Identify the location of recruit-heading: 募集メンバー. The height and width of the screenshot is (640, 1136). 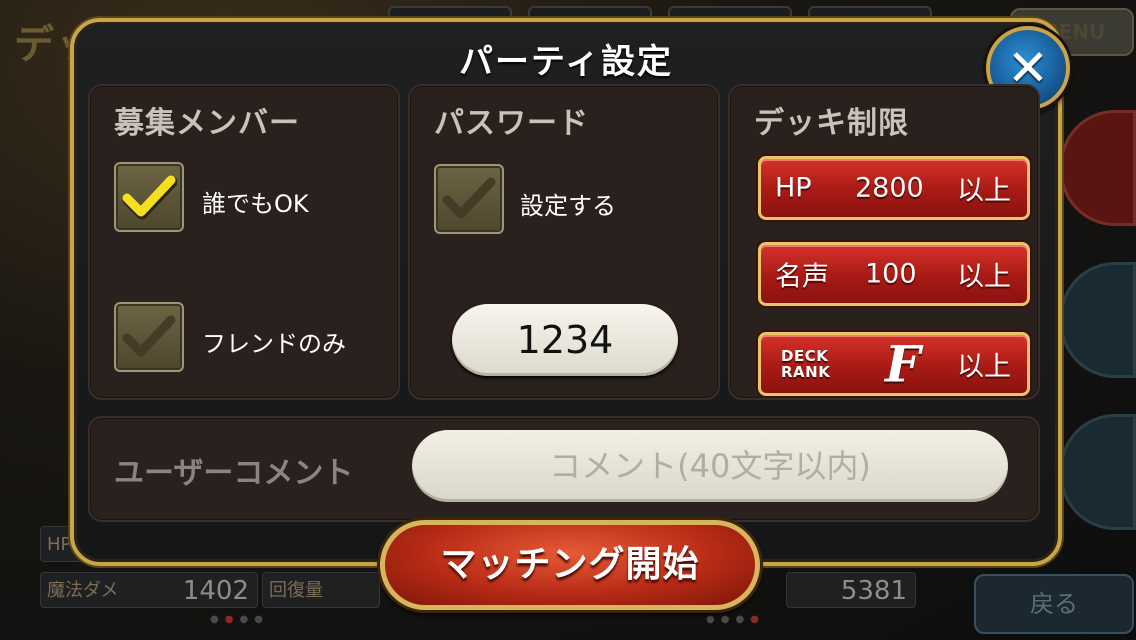
(207, 123).